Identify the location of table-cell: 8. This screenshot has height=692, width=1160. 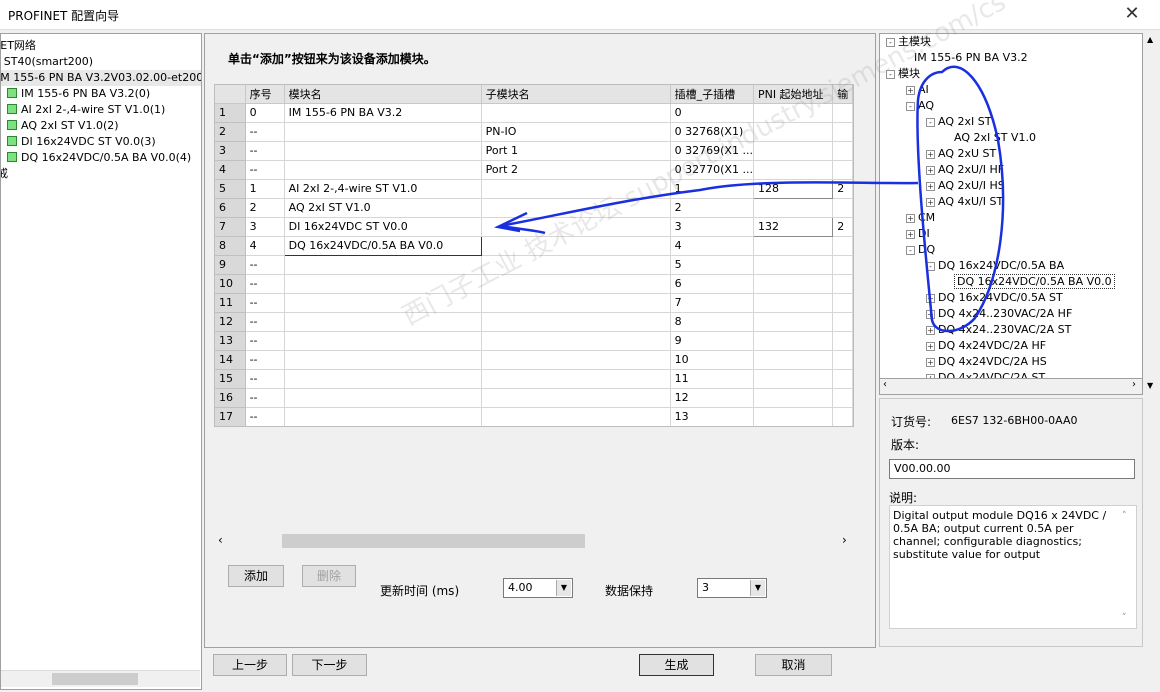
(712, 322).